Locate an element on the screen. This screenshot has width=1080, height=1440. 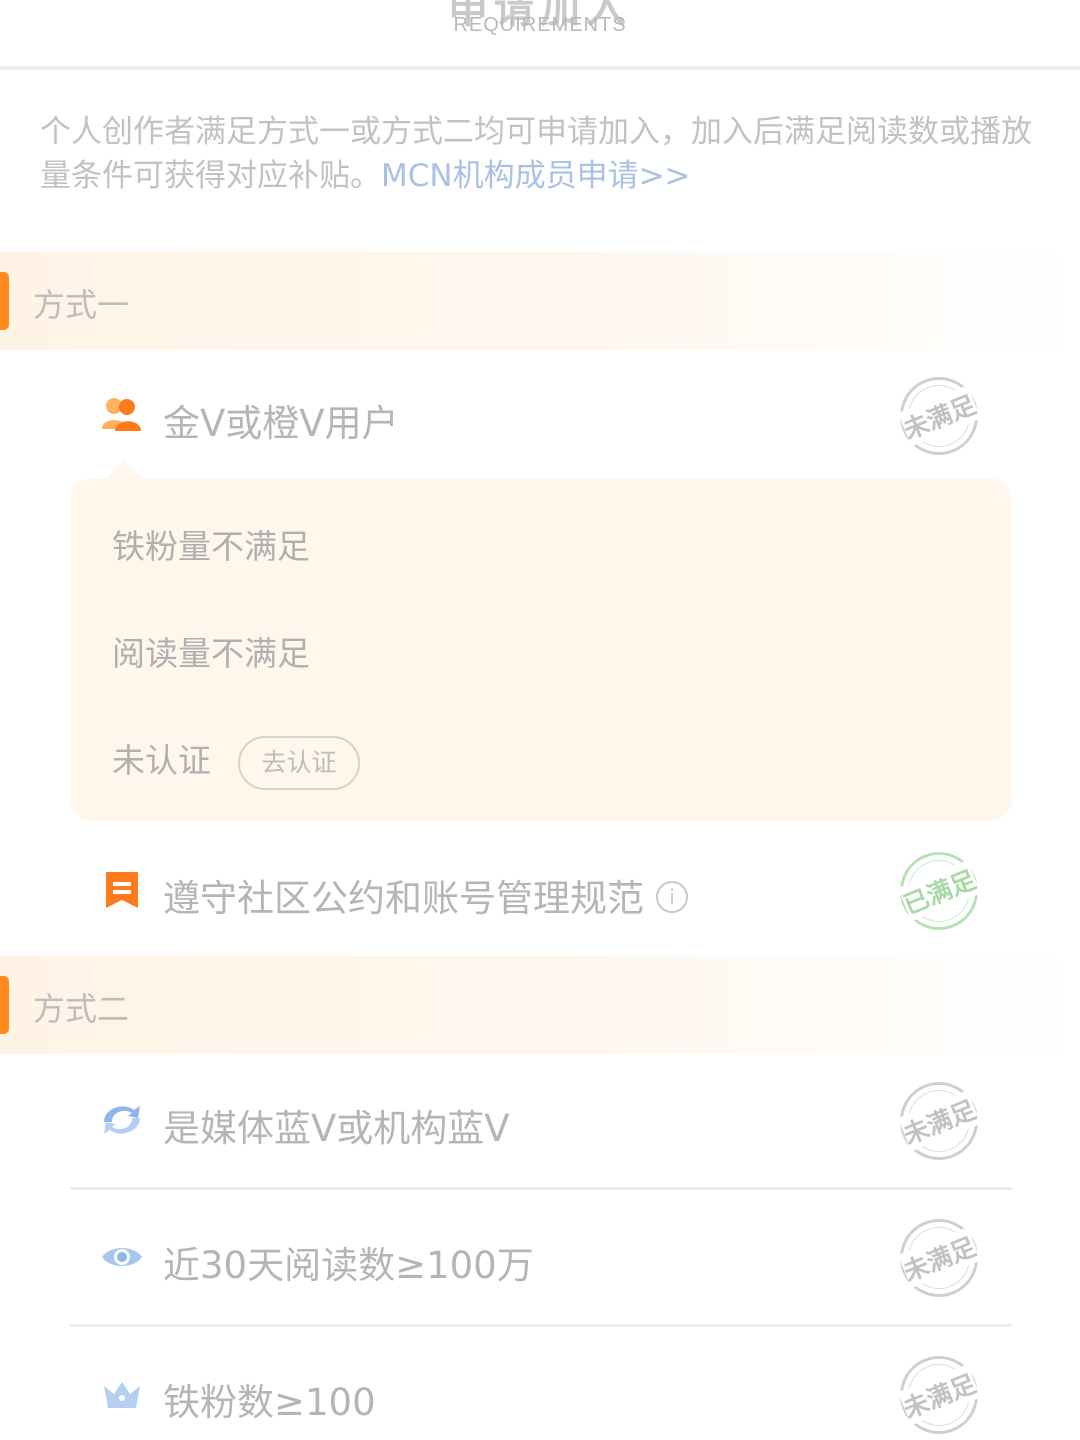
requirement-label: 铁粉数≥100 is located at coordinates (269, 1402).